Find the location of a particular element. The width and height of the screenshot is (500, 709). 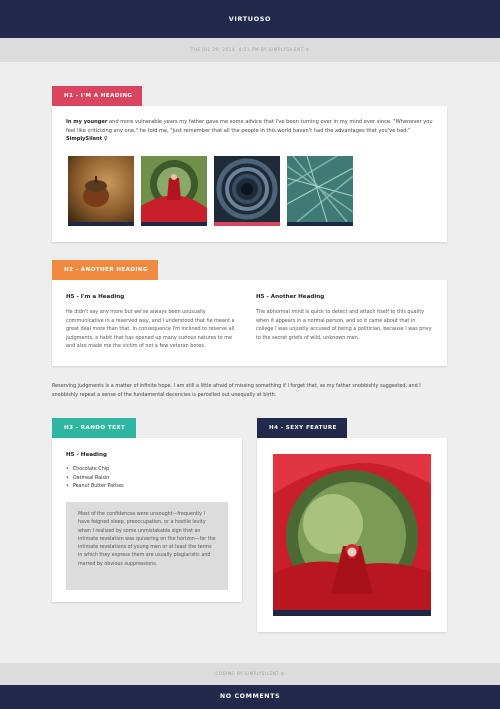

spiral-staircase-photo is located at coordinates (247, 189).